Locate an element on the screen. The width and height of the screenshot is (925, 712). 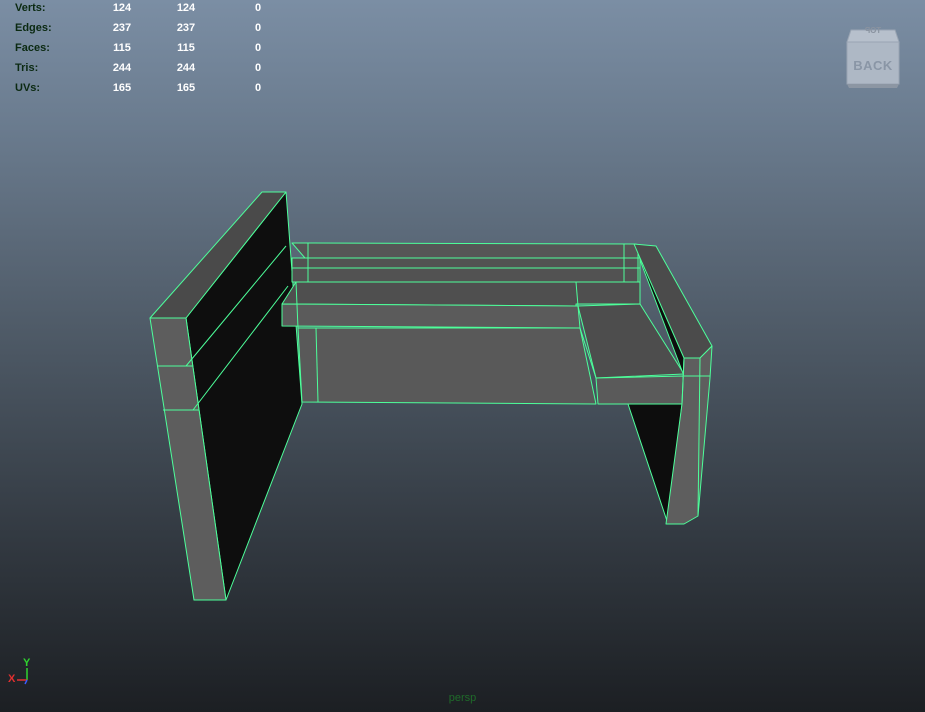
hud-row-verts: Verts: 124 124 0 is located at coordinates (140, 8).